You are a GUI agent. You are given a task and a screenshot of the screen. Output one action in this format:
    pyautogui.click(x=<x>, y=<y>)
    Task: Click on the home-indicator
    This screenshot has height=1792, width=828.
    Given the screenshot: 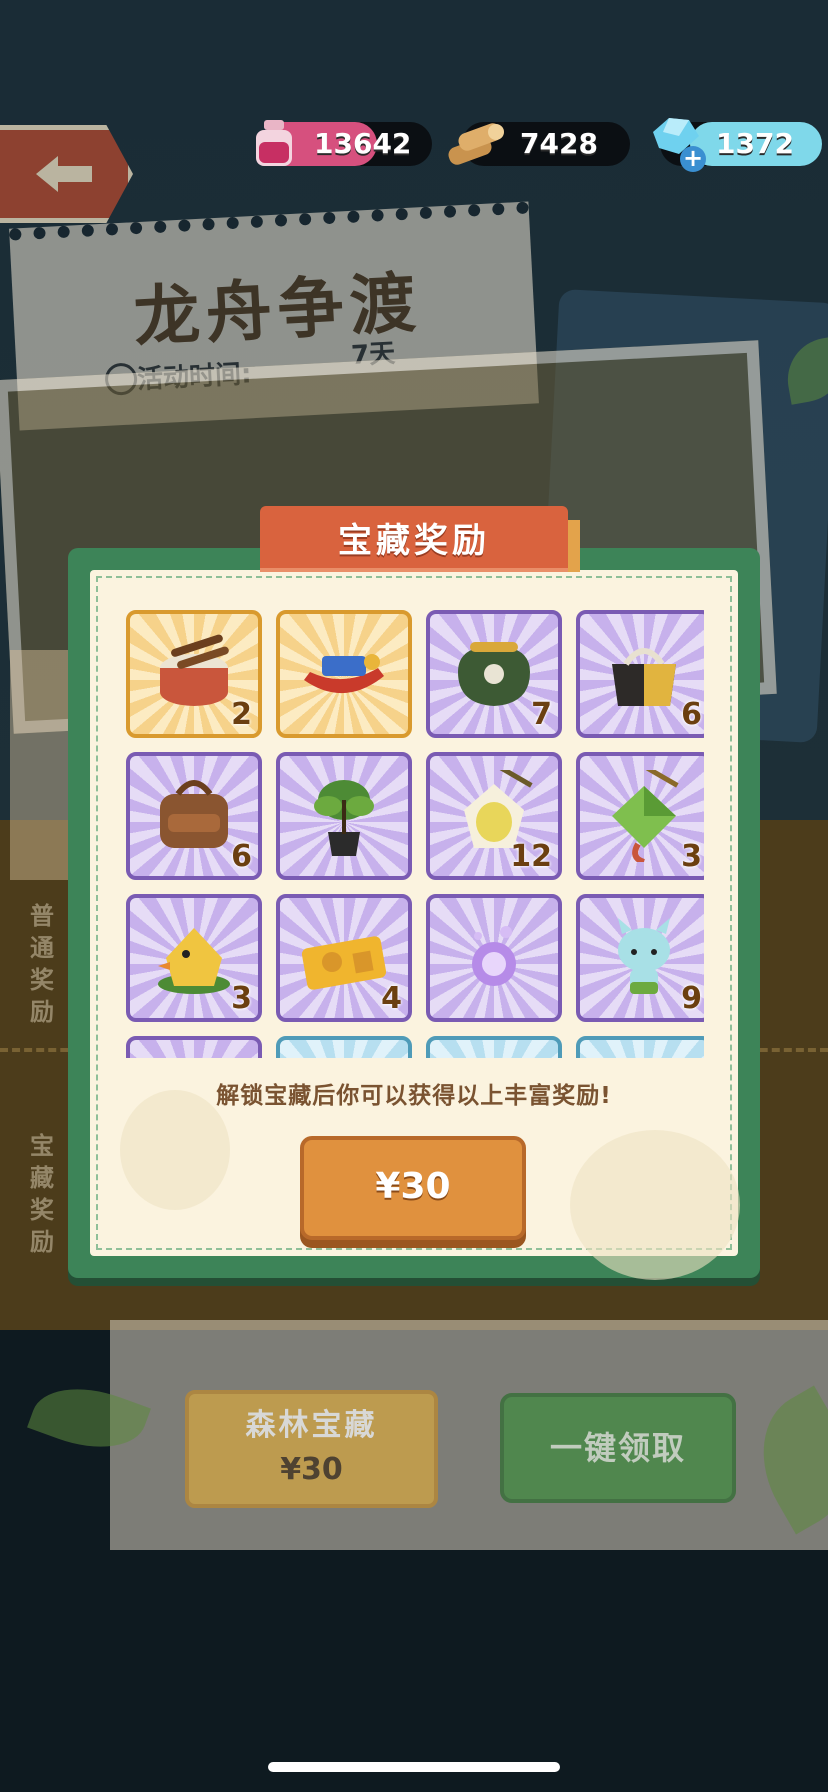 What is the action you would take?
    pyautogui.click(x=414, y=1767)
    